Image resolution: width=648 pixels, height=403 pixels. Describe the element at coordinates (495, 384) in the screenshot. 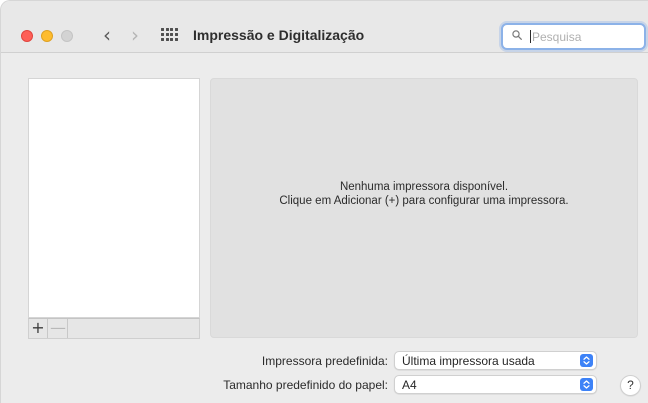

I see `paper-size-popup: A4` at that location.